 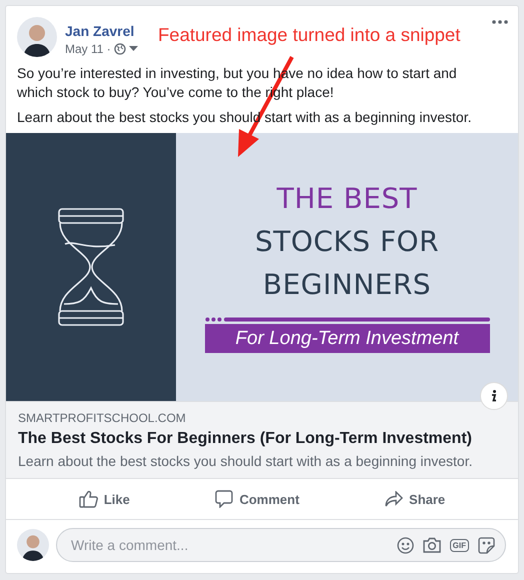 I want to click on speech-bubble-icon, so click(x=224, y=499).